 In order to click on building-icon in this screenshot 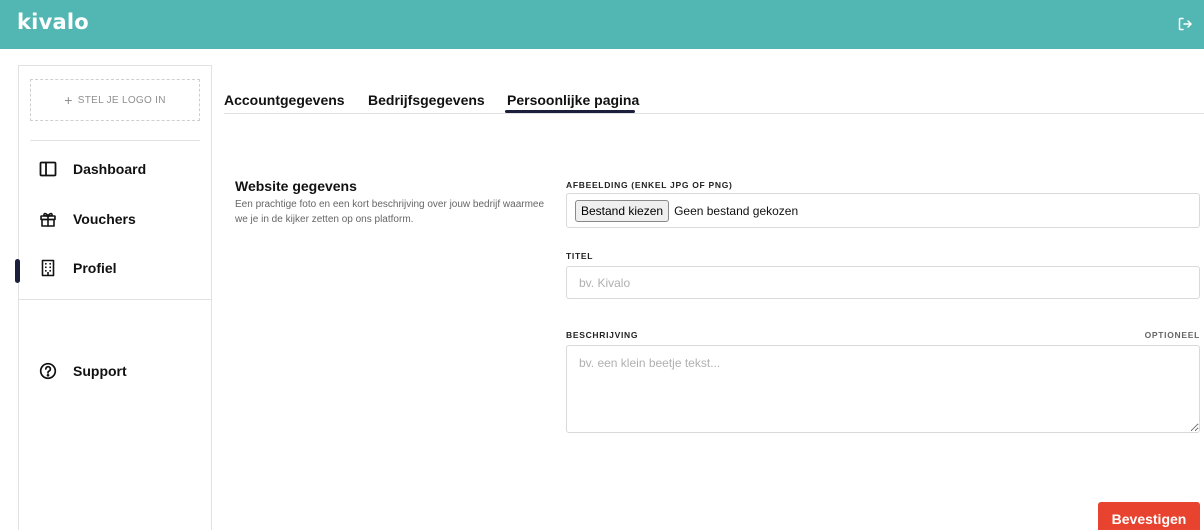, I will do `click(48, 268)`.